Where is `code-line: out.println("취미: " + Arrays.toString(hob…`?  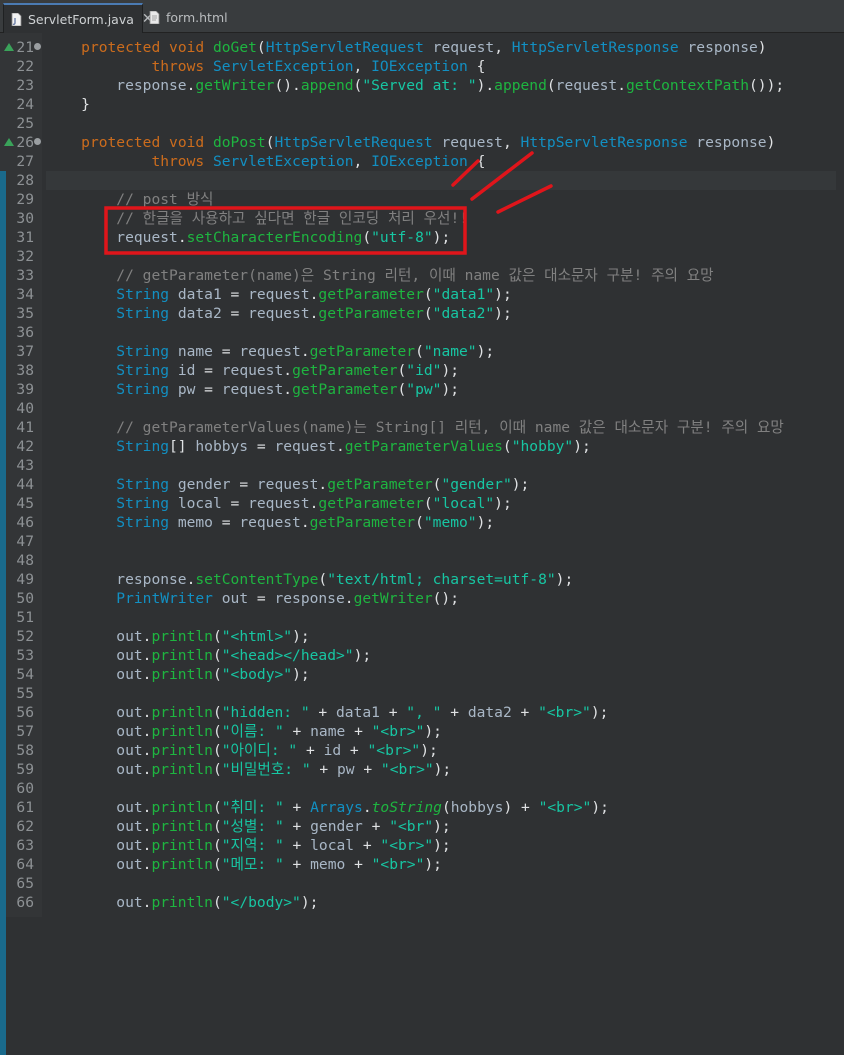
code-line: out.println("취미: " + Arrays.toString(hob… is located at coordinates (327, 807).